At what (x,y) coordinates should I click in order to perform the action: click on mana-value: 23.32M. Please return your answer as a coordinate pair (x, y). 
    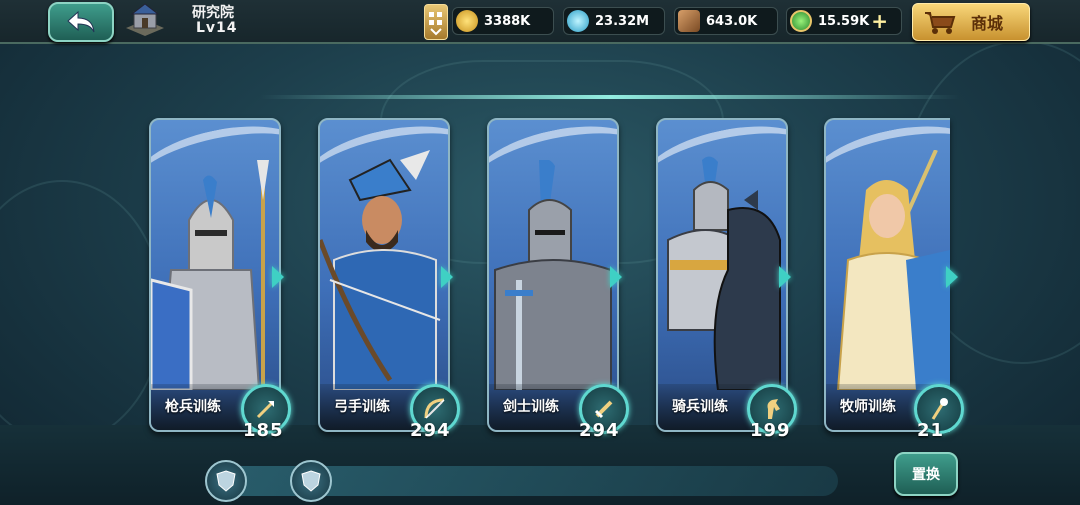
    Looking at the image, I should click on (622, 21).